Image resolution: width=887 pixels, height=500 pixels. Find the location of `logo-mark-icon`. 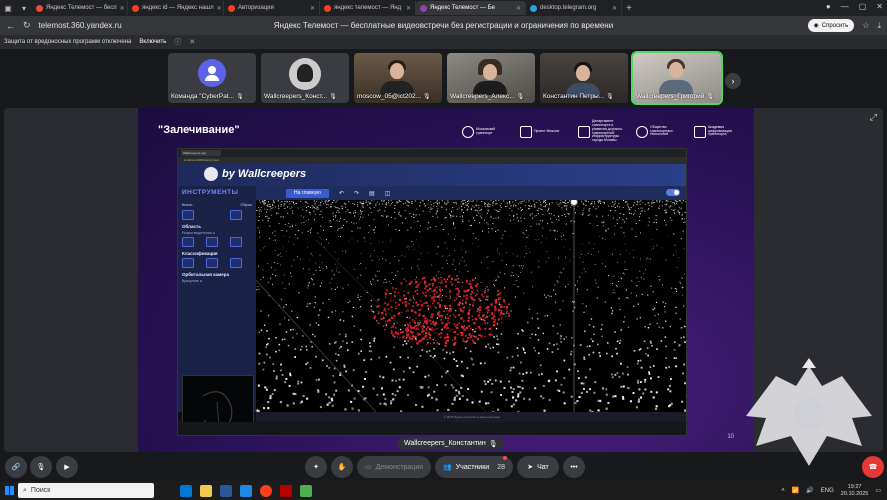

logo-mark-icon is located at coordinates (700, 131).